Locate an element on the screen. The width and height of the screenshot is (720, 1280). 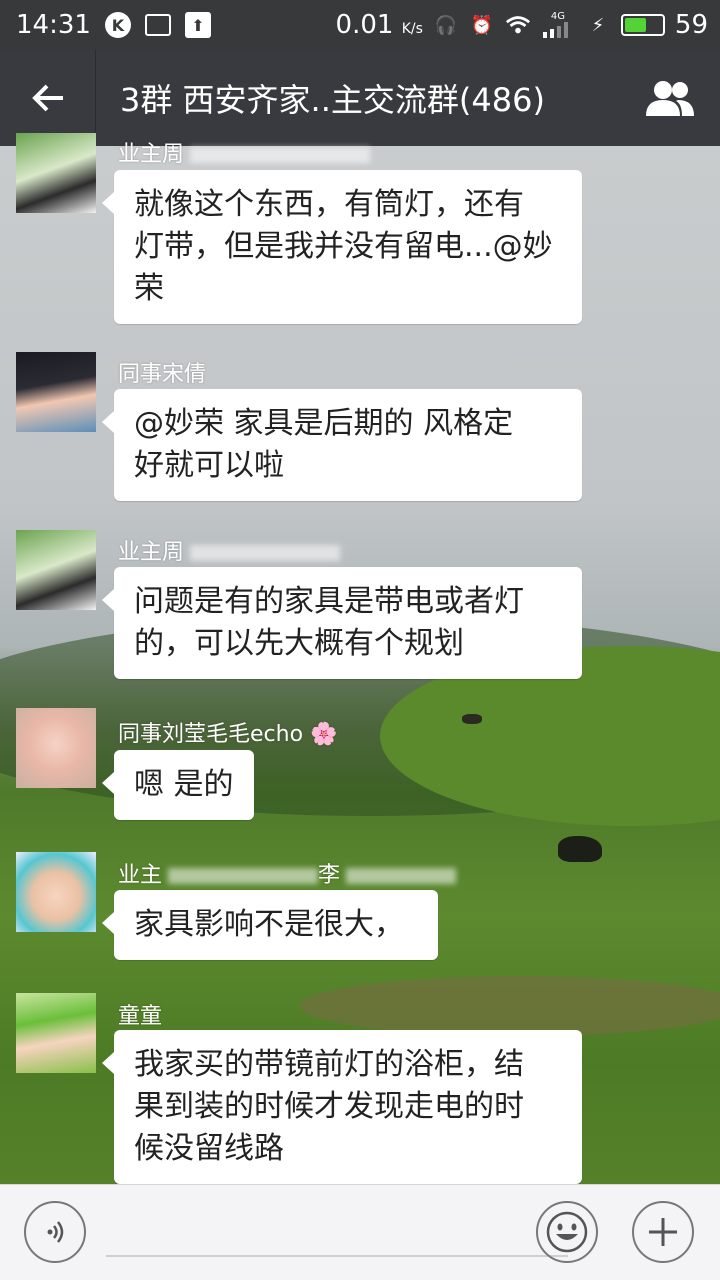
message-bubble: 我家买的带镜前灯的浴柜，结 果到装的时候才发现走电的时 候没留线路 is located at coordinates (342, 1107).